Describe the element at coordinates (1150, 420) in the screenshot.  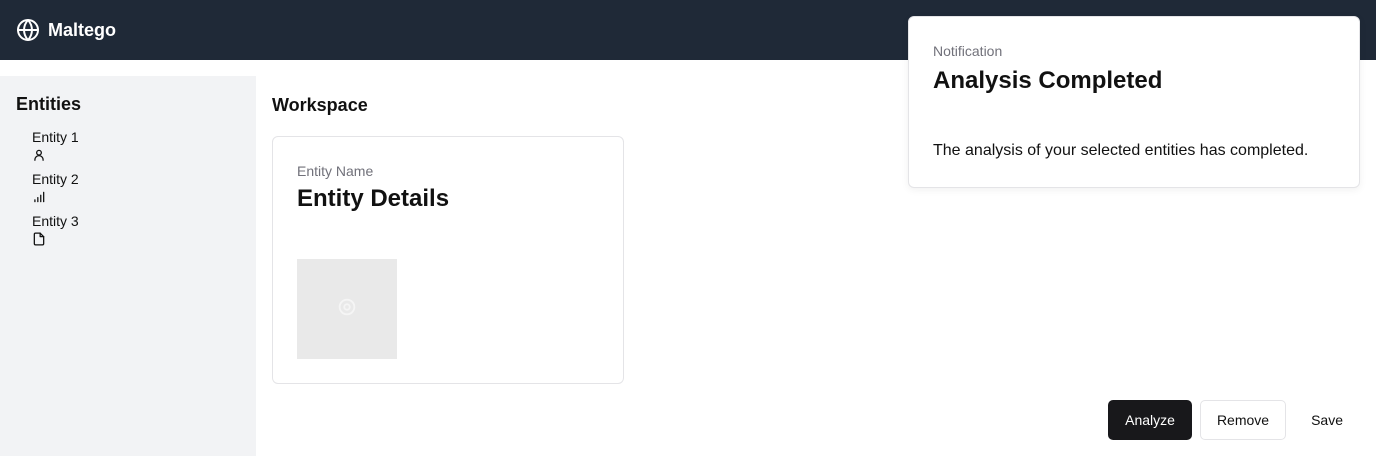
I see `analyze-button: Analyze` at that location.